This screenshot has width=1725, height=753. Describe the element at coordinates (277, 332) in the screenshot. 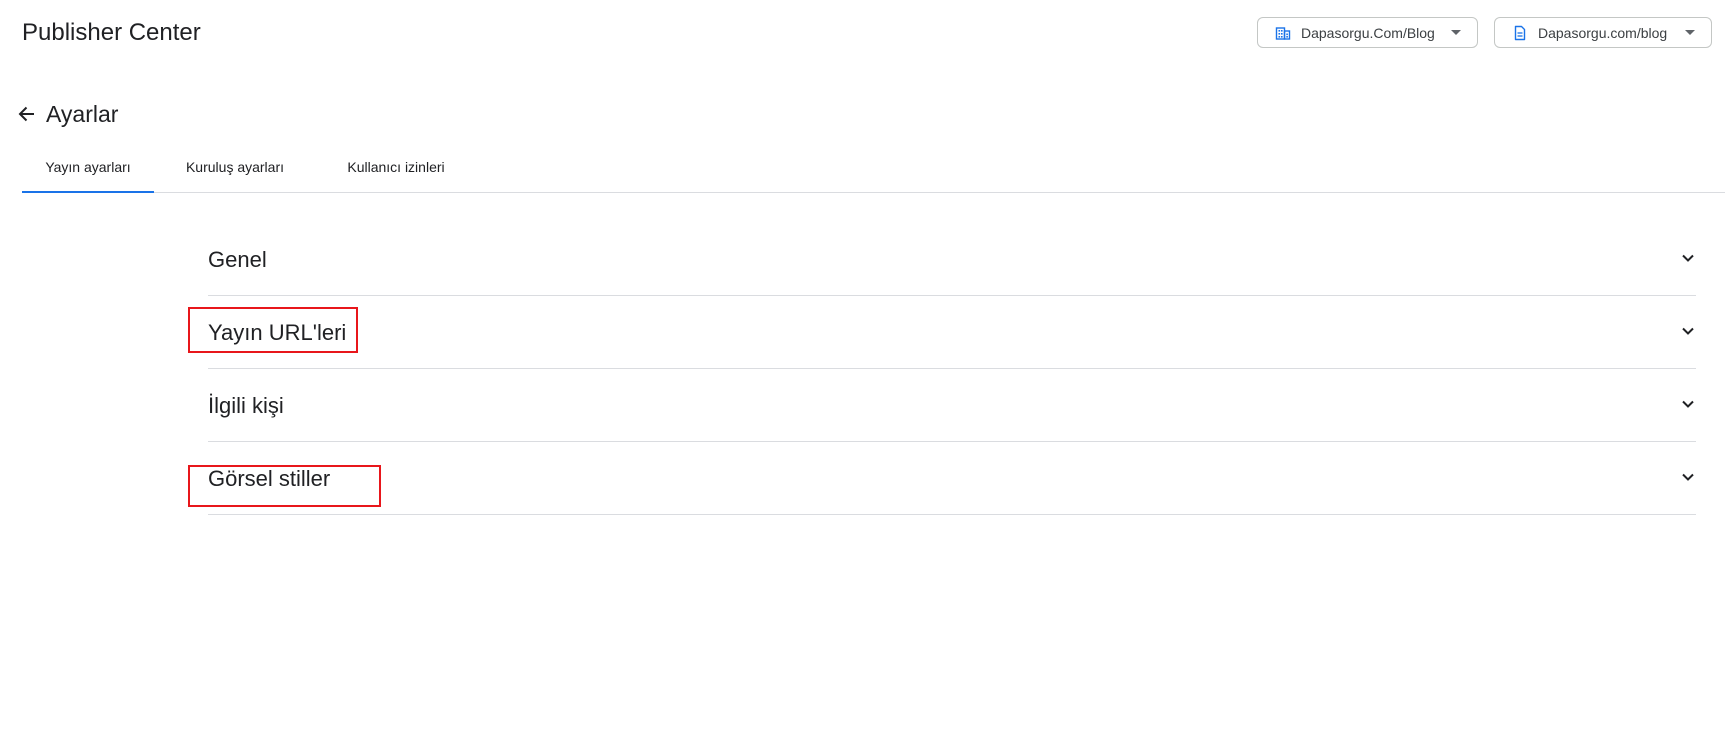

I see `section-title: Yayın URL'leri` at that location.